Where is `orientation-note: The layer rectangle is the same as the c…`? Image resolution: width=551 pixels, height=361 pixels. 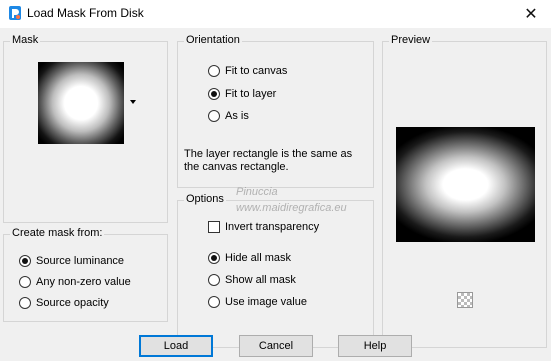
orientation-note: The layer rectangle is the same as the c… is located at coordinates (268, 160).